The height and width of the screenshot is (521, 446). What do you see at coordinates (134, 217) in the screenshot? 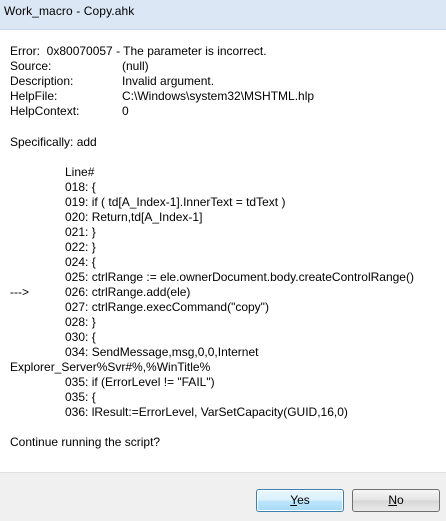
I see `code-line: 020: Return,td[A_Index-1]` at bounding box center [134, 217].